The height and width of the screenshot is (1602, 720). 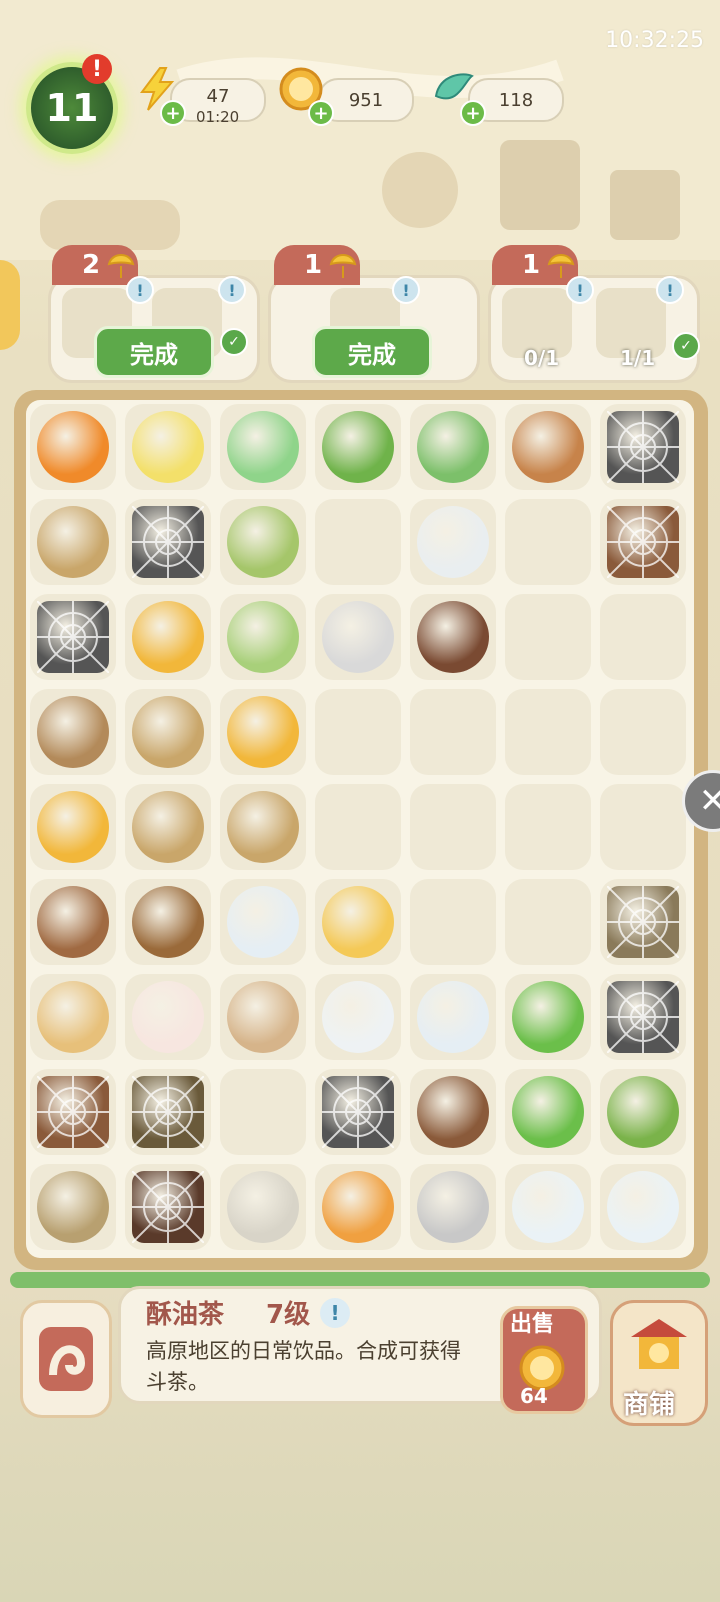 What do you see at coordinates (168, 922) in the screenshot?
I see `logs-icon` at bounding box center [168, 922].